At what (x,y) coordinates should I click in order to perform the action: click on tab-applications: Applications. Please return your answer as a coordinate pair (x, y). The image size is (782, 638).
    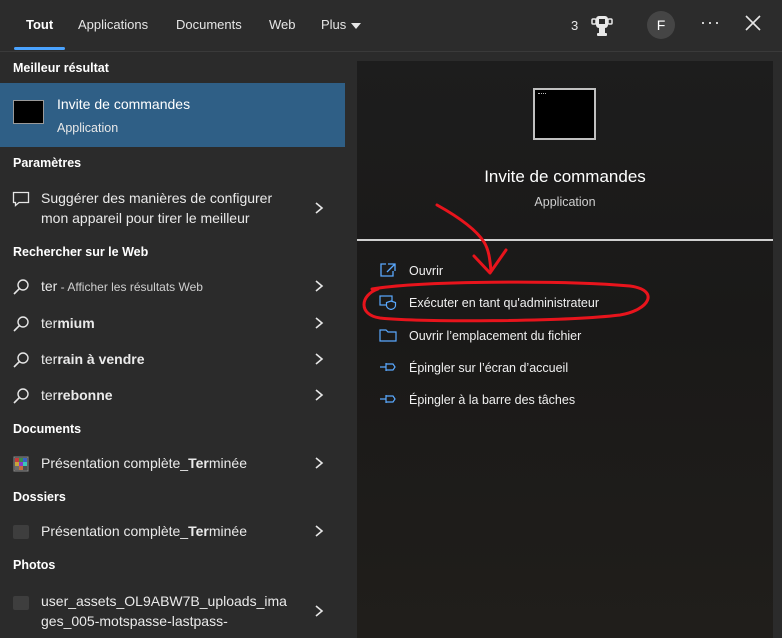
    Looking at the image, I should click on (113, 26).